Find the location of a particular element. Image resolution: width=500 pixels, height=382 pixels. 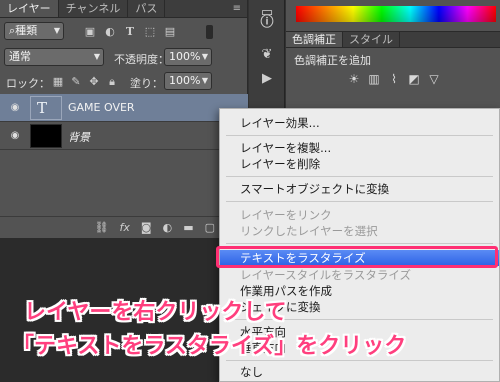

exposure-icon: ◩ is located at coordinates (414, 79).